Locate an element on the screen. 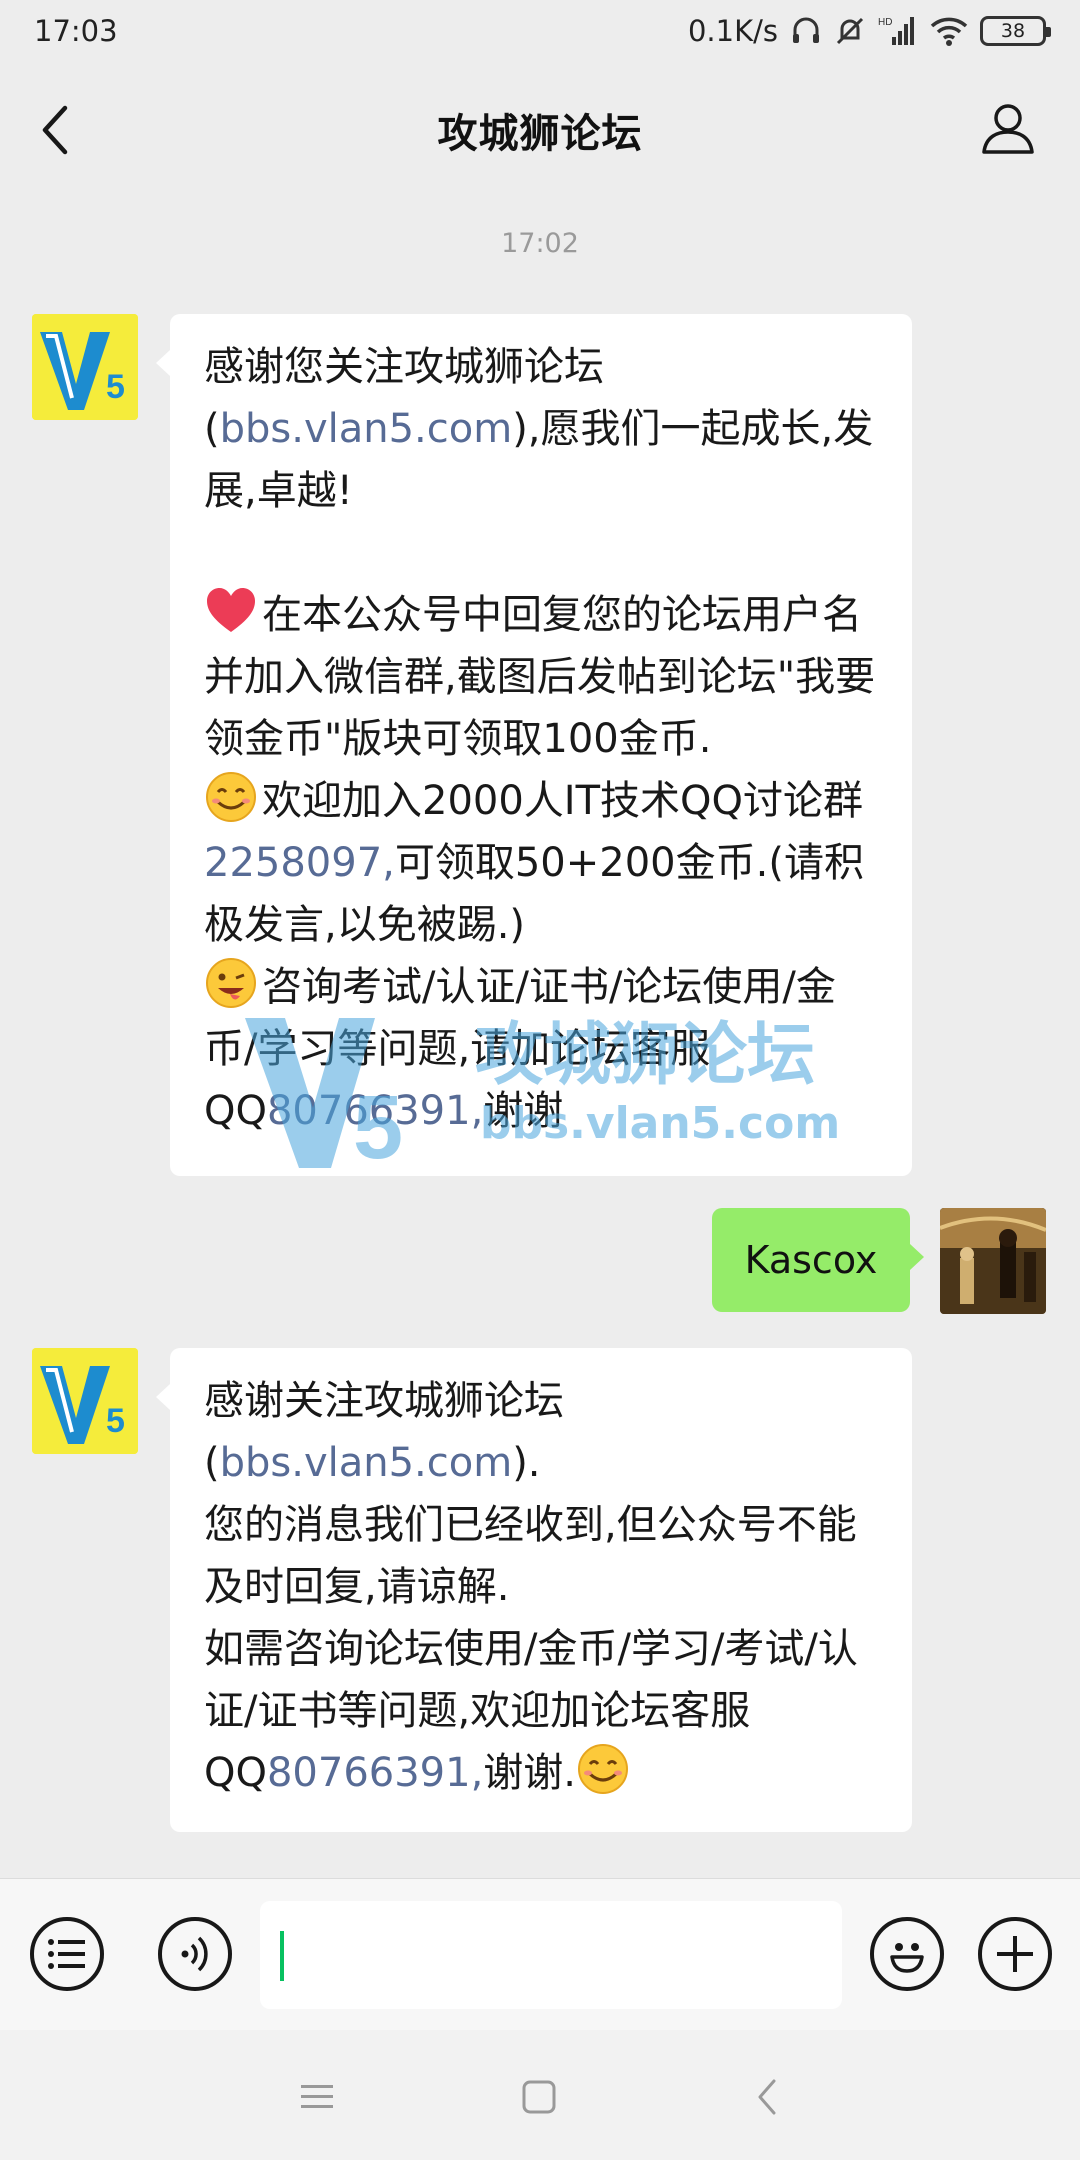 The image size is (1080, 2160). my-avatar is located at coordinates (993, 1261).